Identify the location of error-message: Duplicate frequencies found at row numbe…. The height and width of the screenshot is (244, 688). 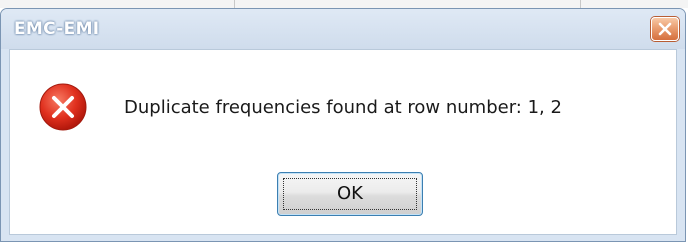
(343, 107).